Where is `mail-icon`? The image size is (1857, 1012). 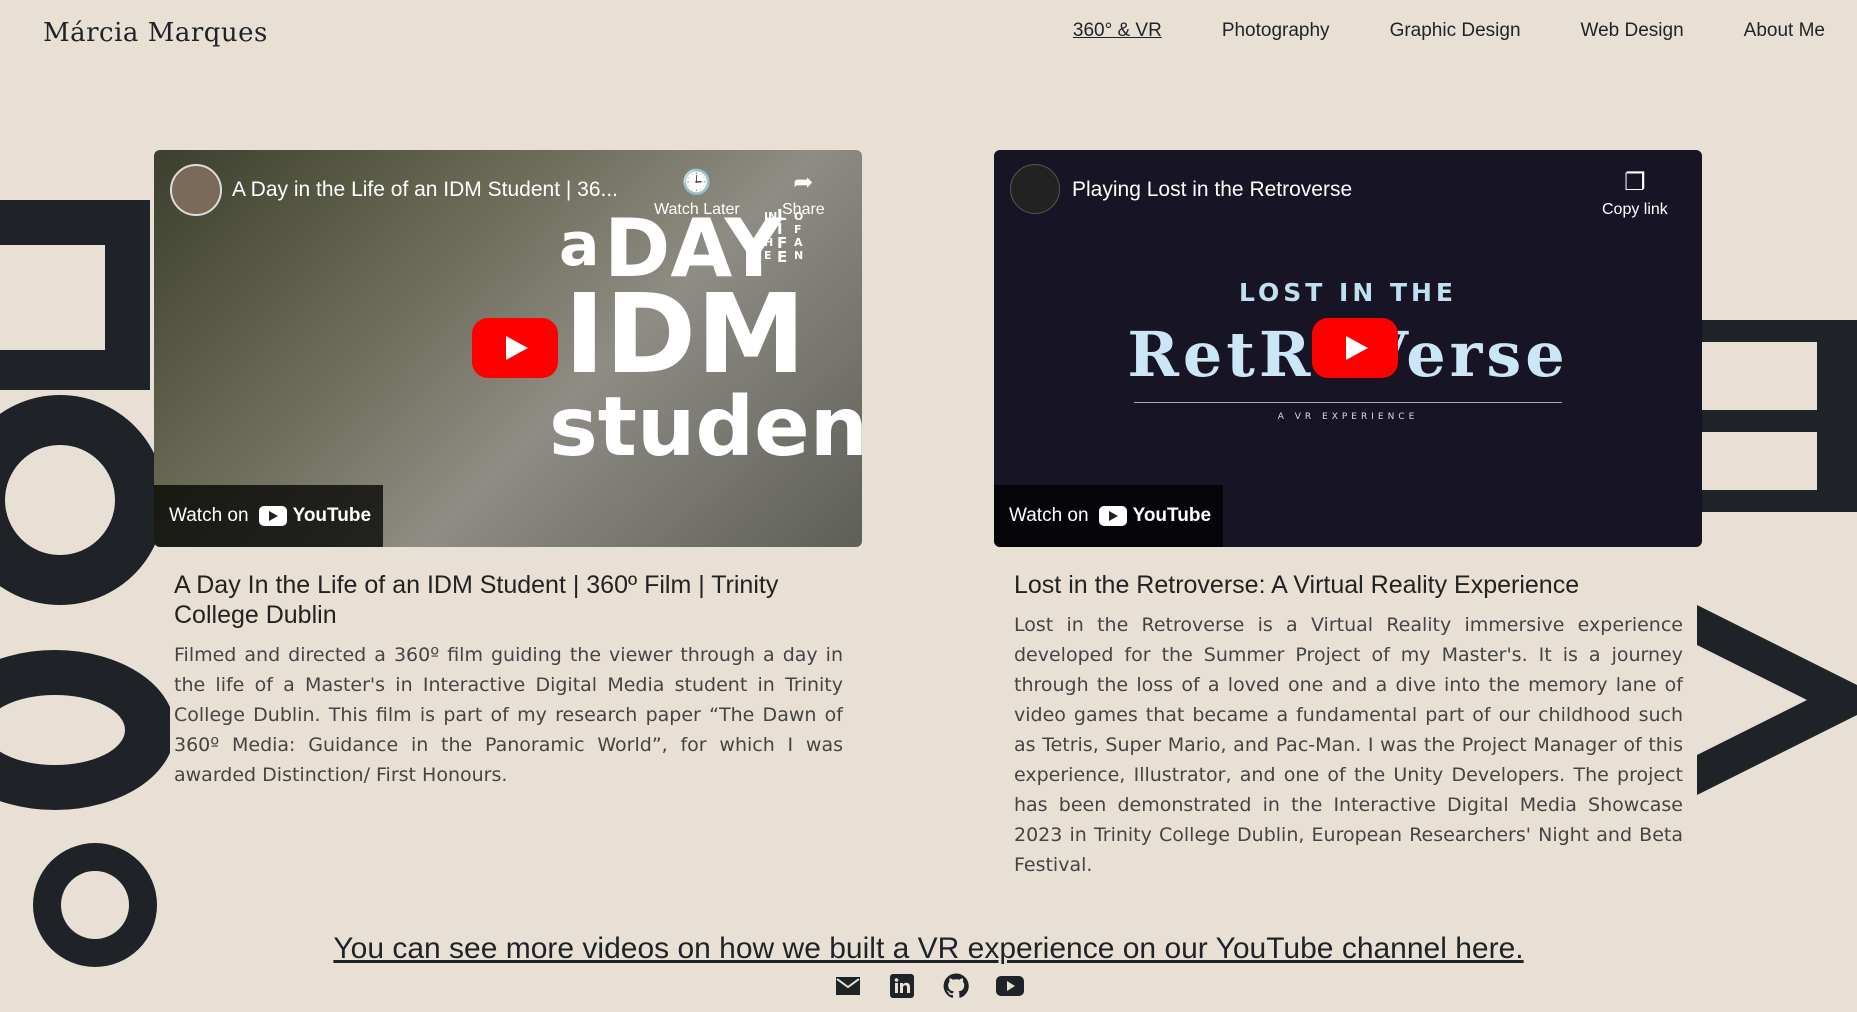 mail-icon is located at coordinates (848, 986).